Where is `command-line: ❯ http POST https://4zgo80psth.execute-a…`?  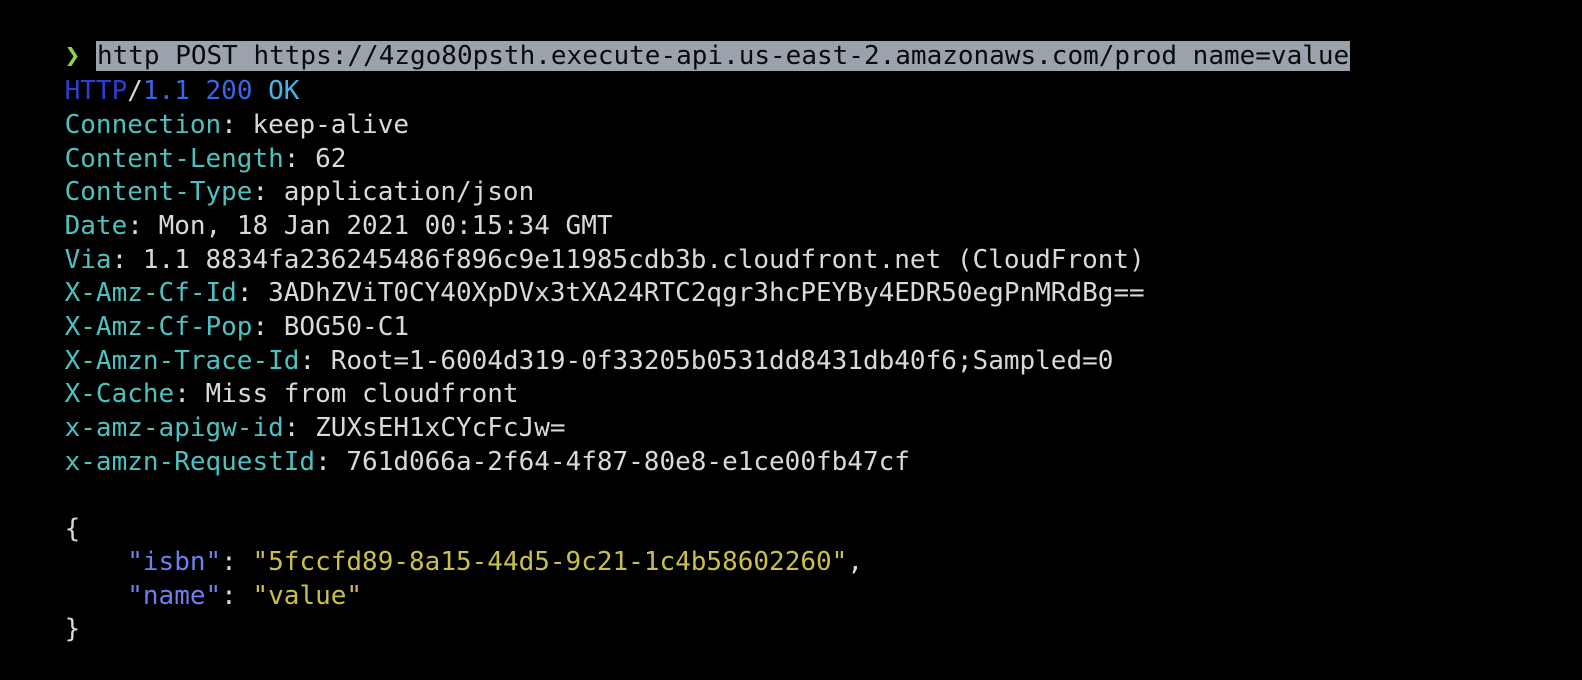
command-line: ❯ http POST https://4zgo80psth.execute-a… is located at coordinates (676, 38).